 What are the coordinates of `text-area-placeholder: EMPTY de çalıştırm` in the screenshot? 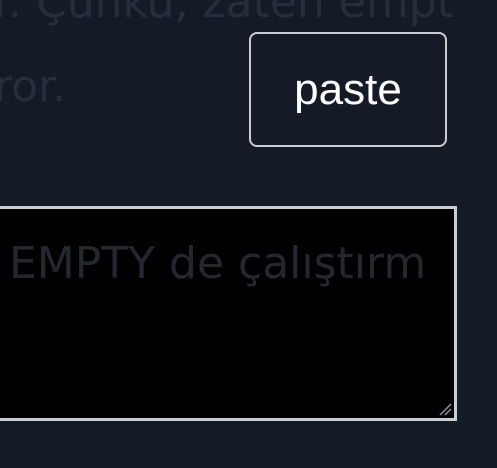 It's located at (218, 263).